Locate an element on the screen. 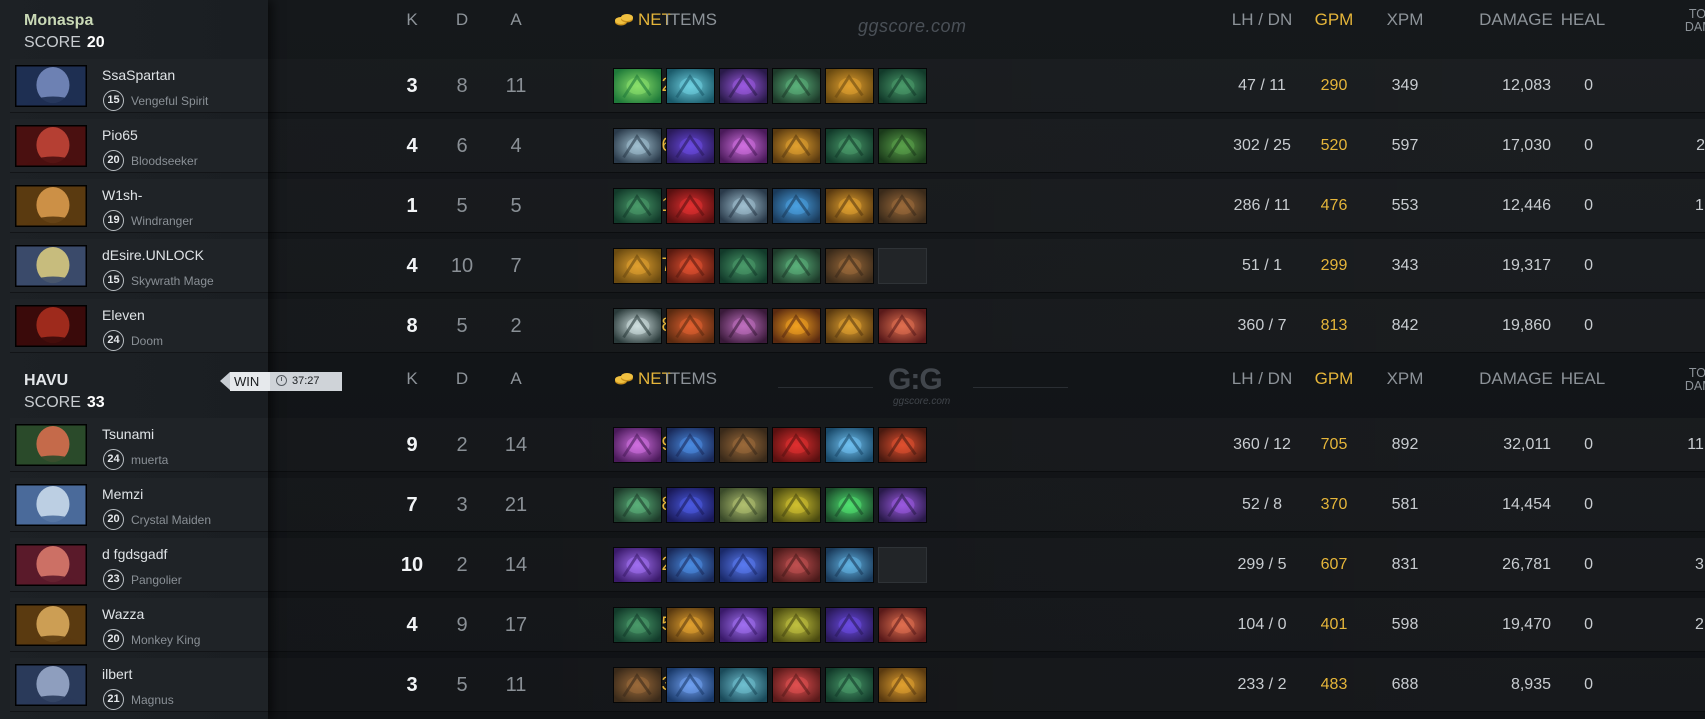 This screenshot has width=1705, height=719. player-name: dEsire.UNLOCK is located at coordinates (153, 255).